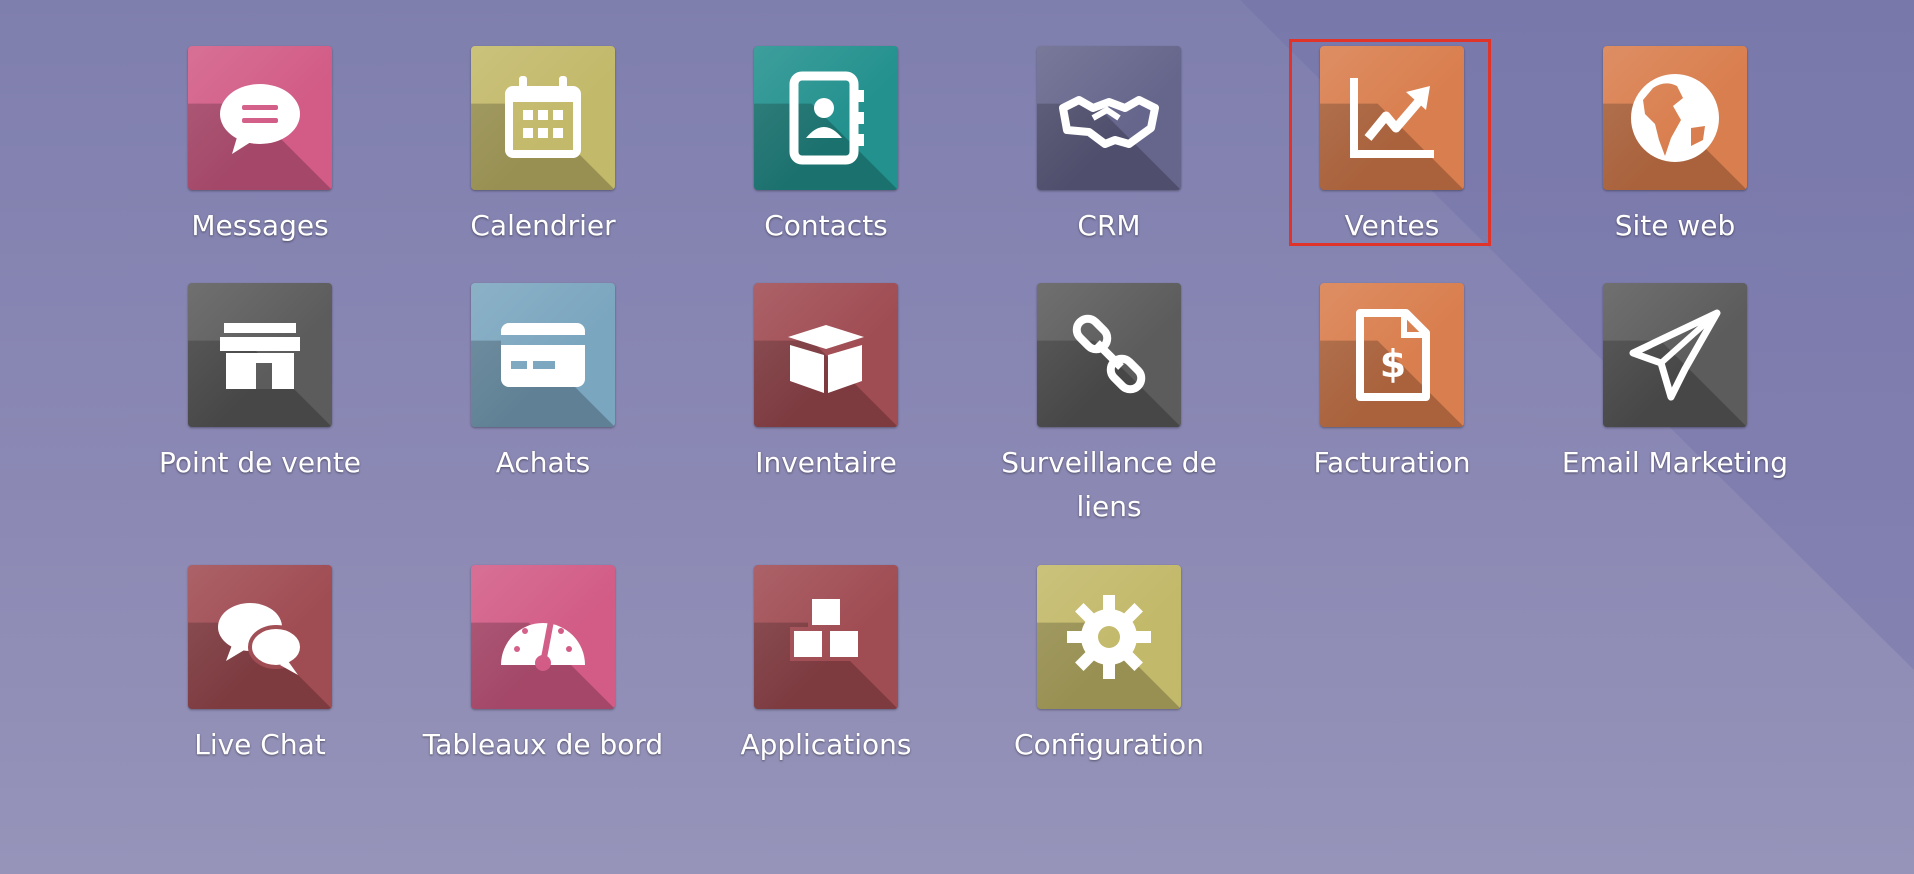 This screenshot has width=1914, height=874. I want to click on handshake-icon, so click(1109, 122).